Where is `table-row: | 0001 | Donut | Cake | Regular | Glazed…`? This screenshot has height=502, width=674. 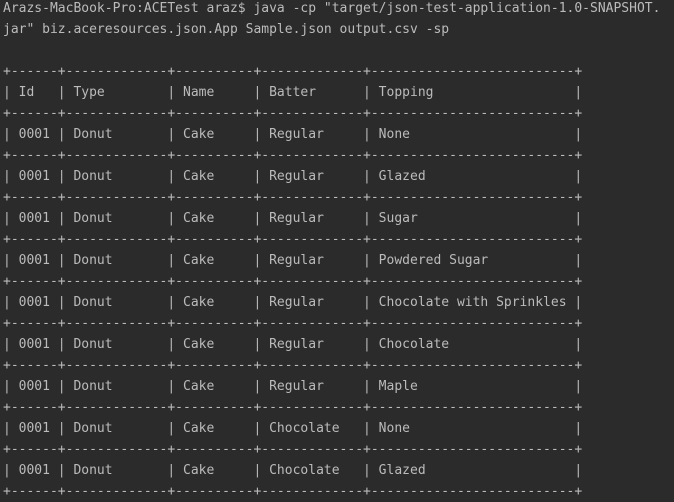 table-row: | 0001 | Donut | Cake | Regular | Glazed… is located at coordinates (293, 176).